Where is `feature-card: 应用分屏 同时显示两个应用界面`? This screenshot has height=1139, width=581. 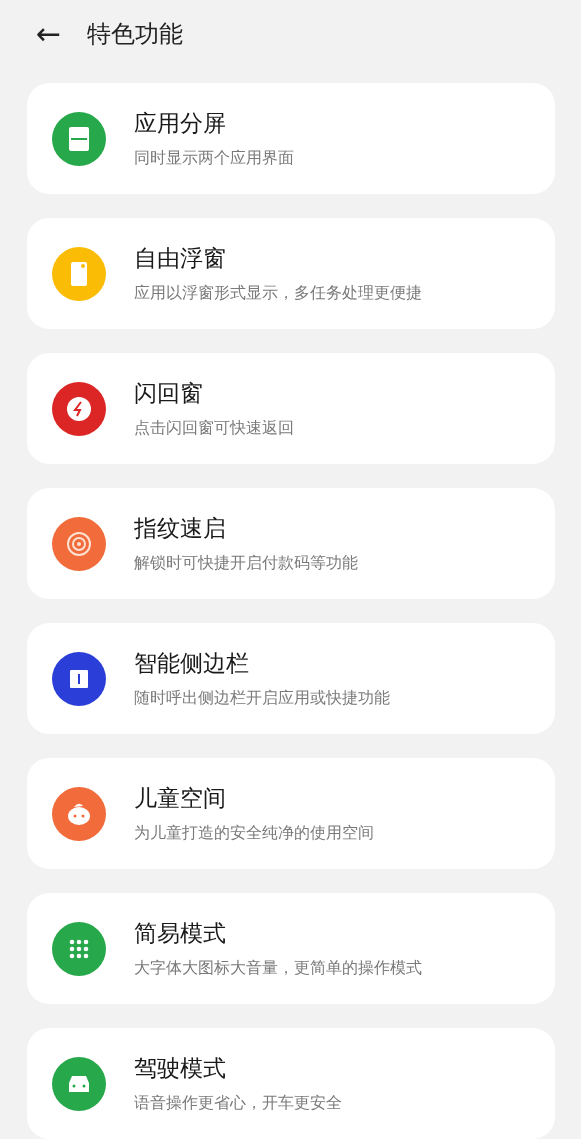
feature-card: 应用分屏 同时显示两个应用界面 is located at coordinates (291, 138).